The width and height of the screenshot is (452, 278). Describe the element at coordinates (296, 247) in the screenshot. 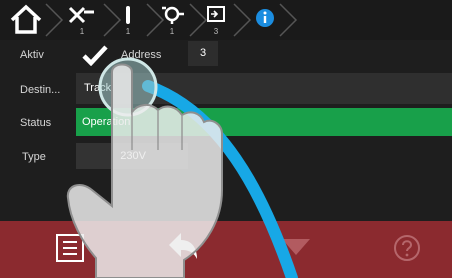

I see `triangle-icon` at that location.